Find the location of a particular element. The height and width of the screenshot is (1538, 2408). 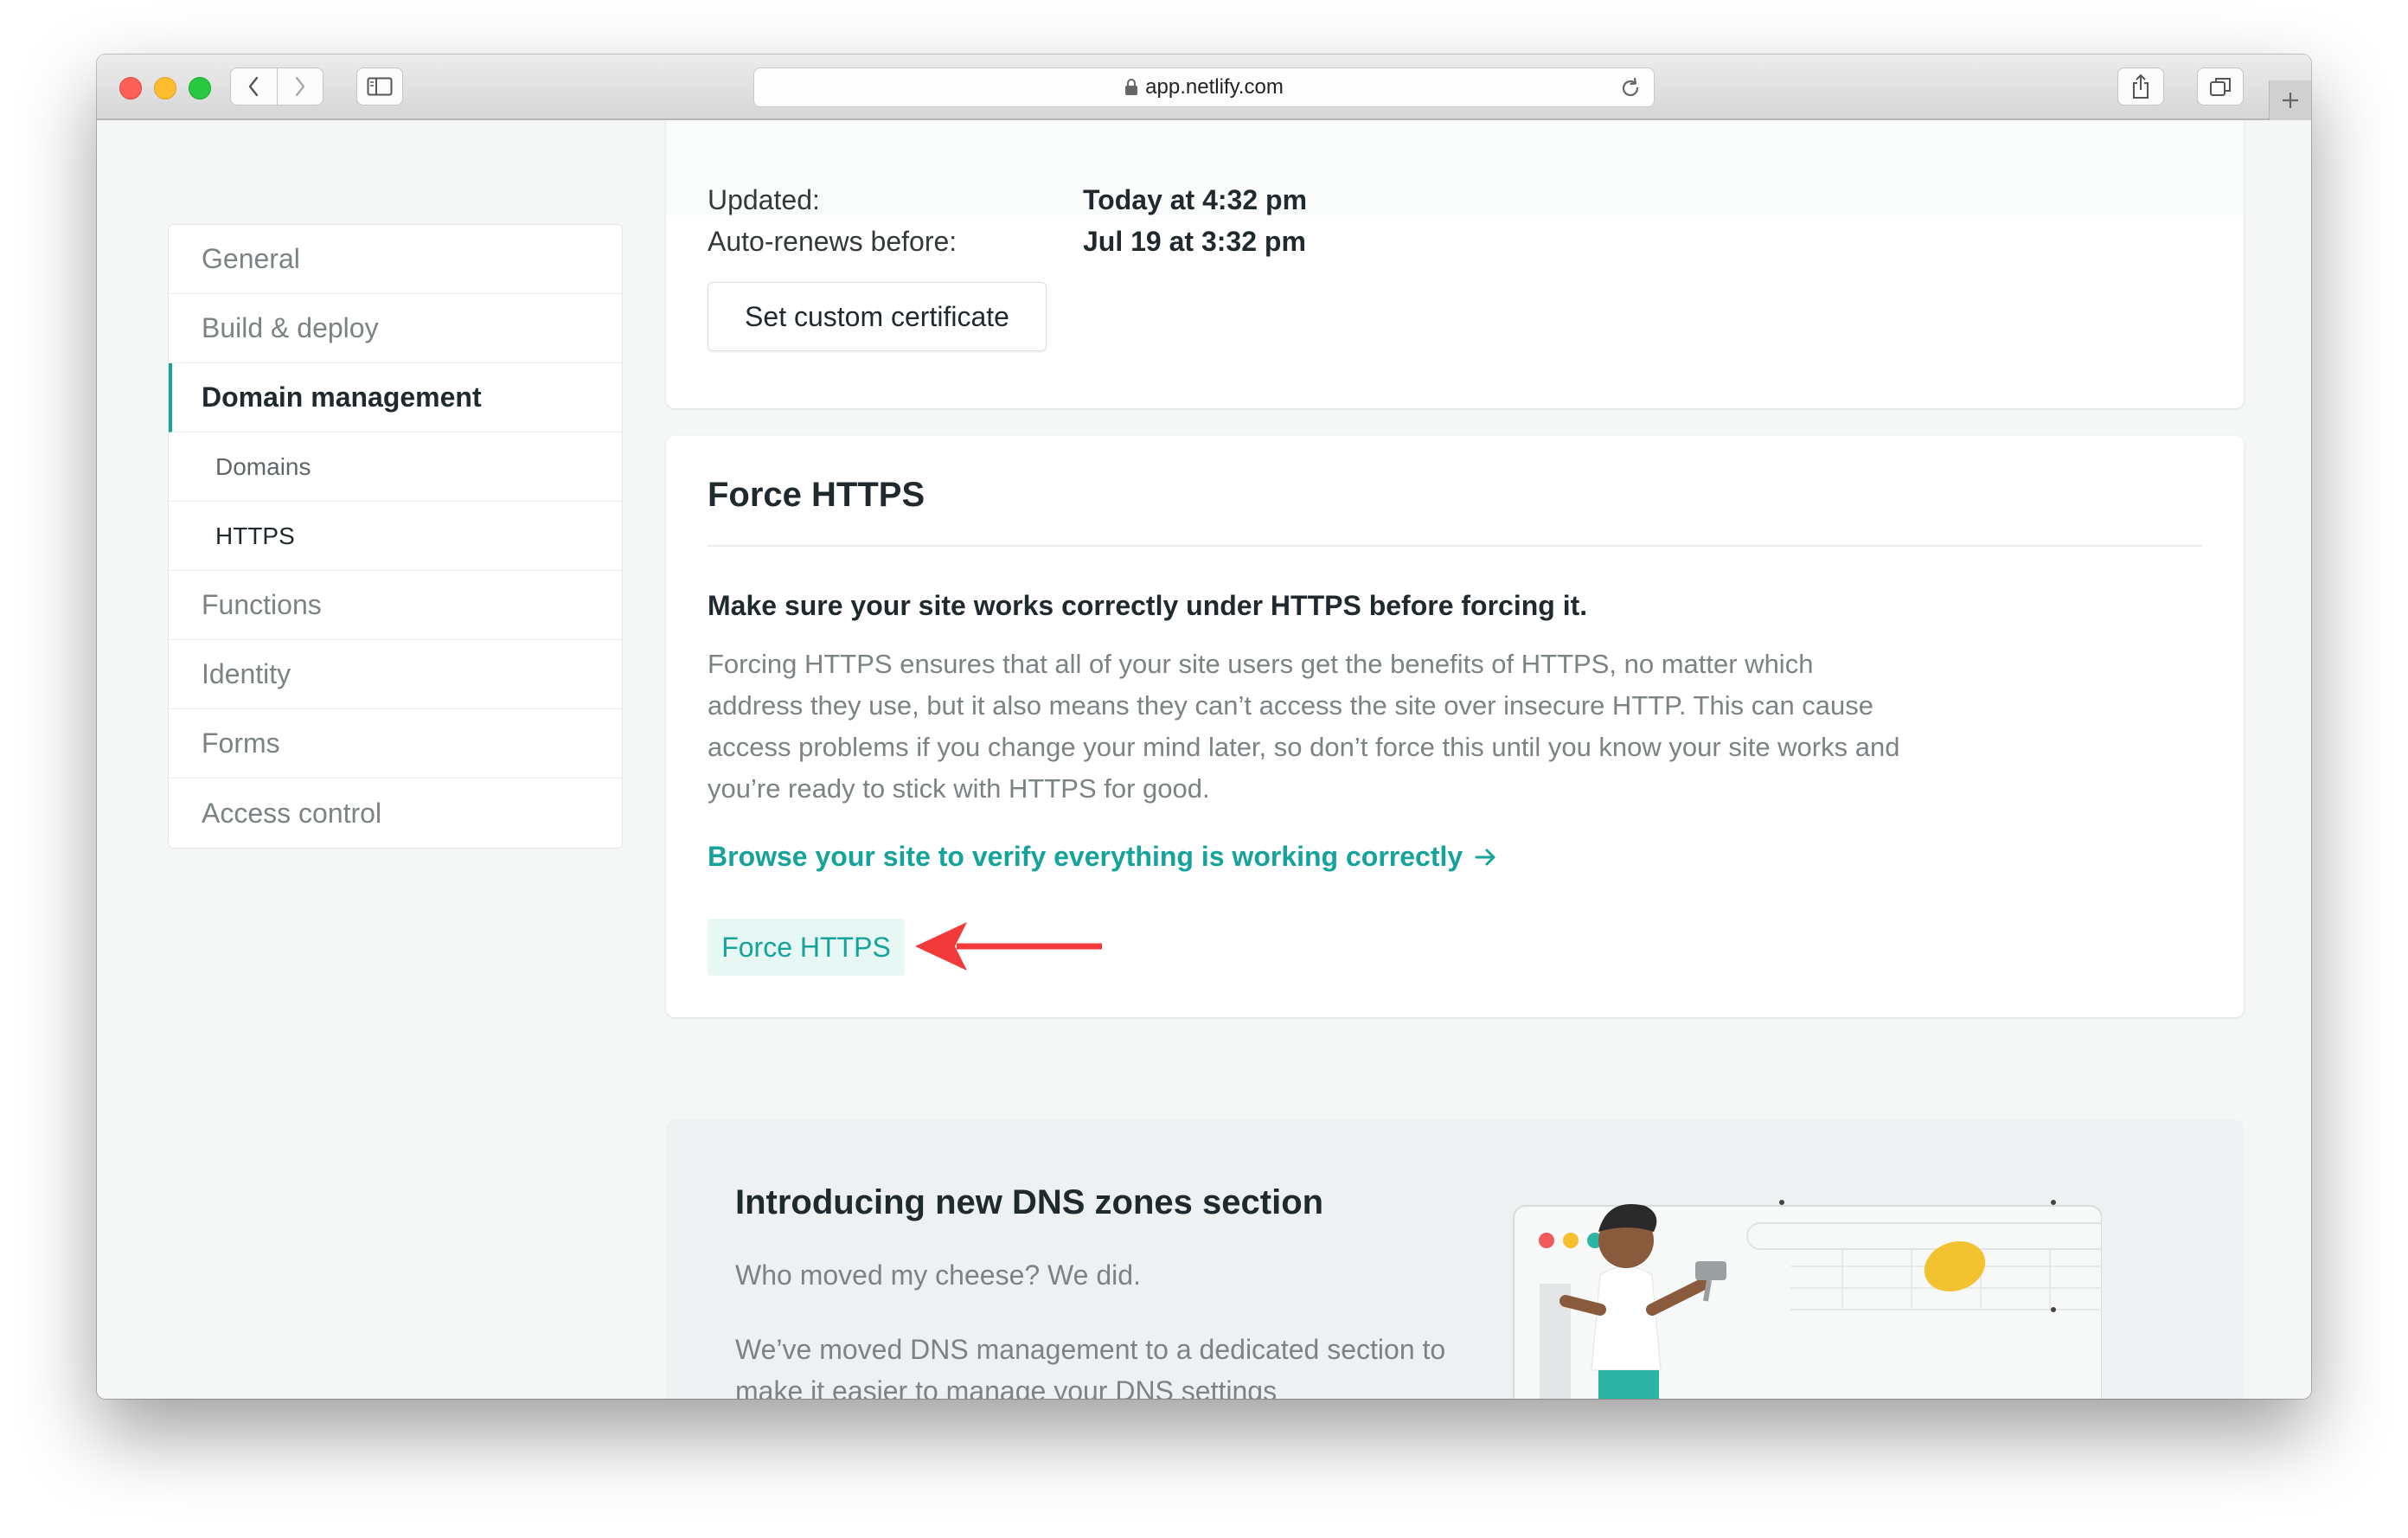

back-button is located at coordinates (254, 87).